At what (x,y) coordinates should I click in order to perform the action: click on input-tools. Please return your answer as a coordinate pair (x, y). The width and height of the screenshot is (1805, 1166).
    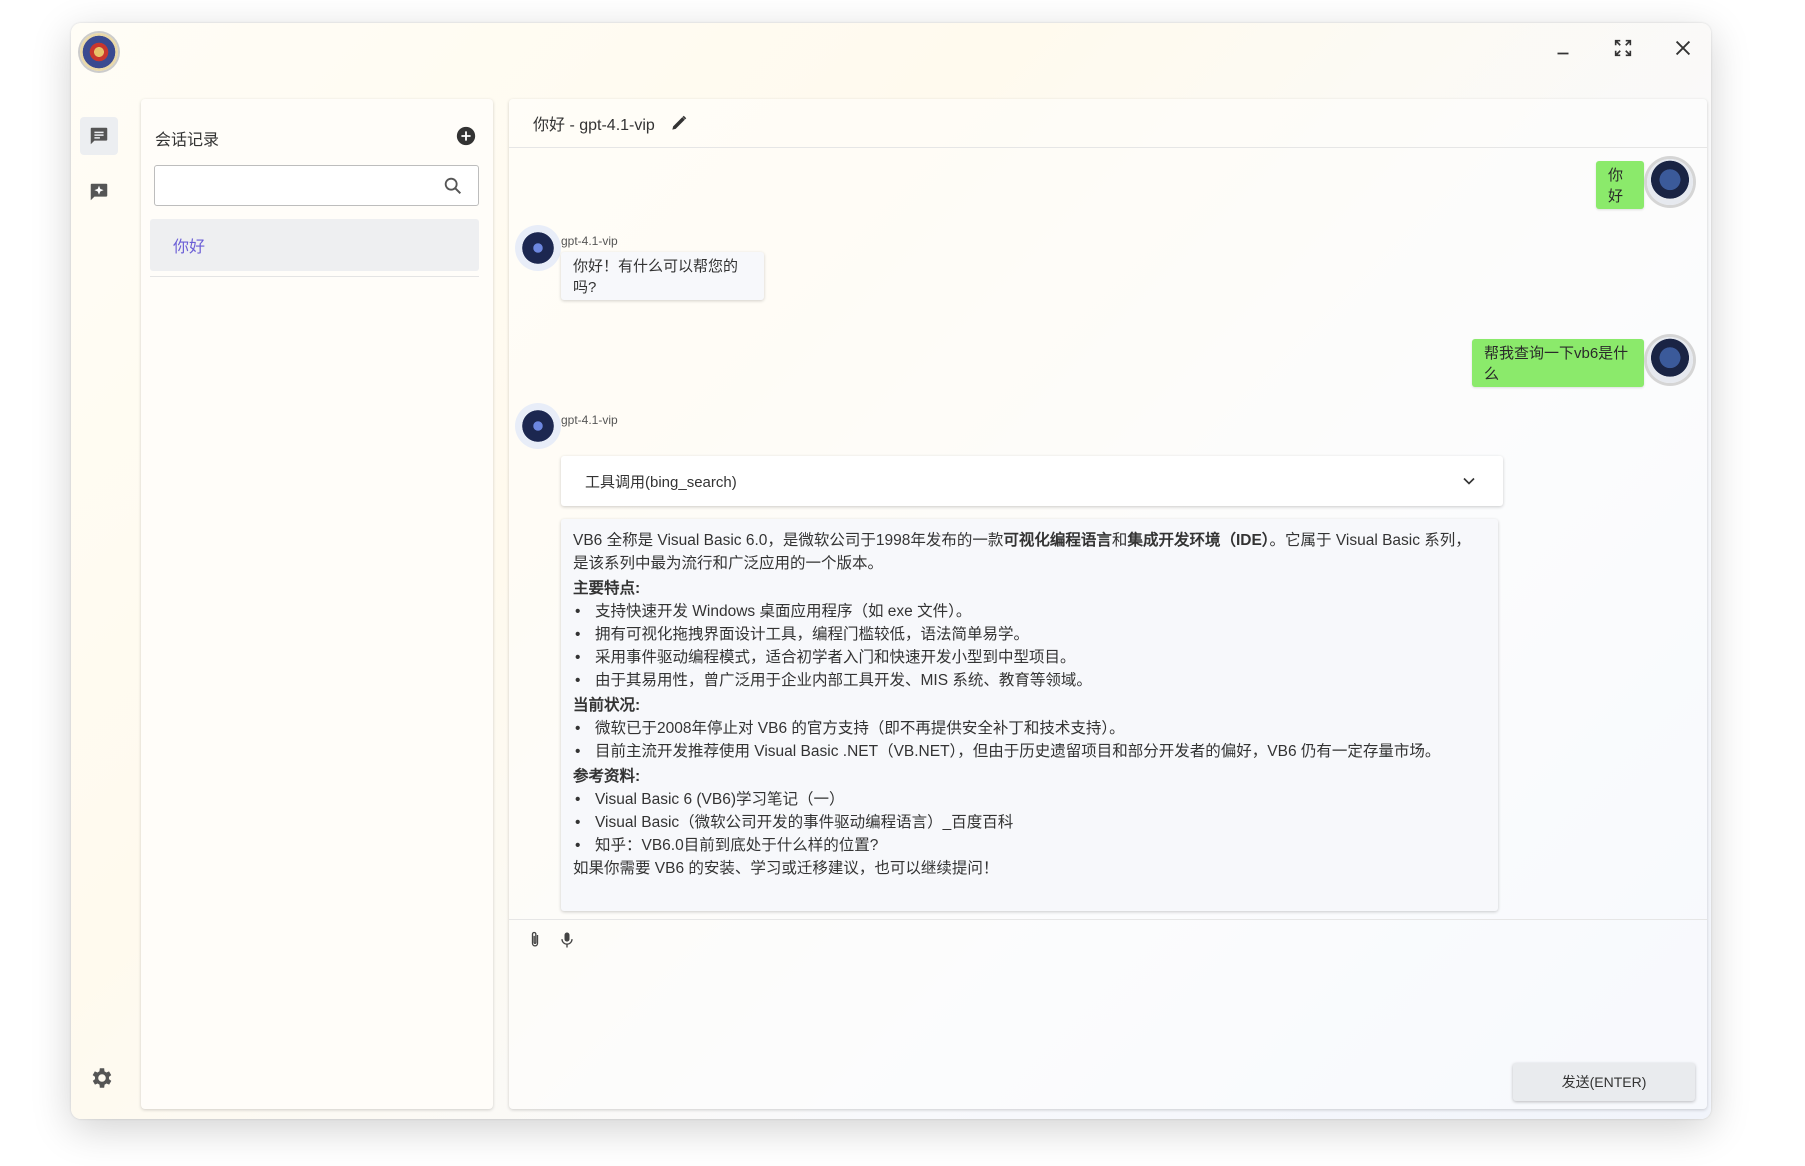
    Looking at the image, I should click on (551, 940).